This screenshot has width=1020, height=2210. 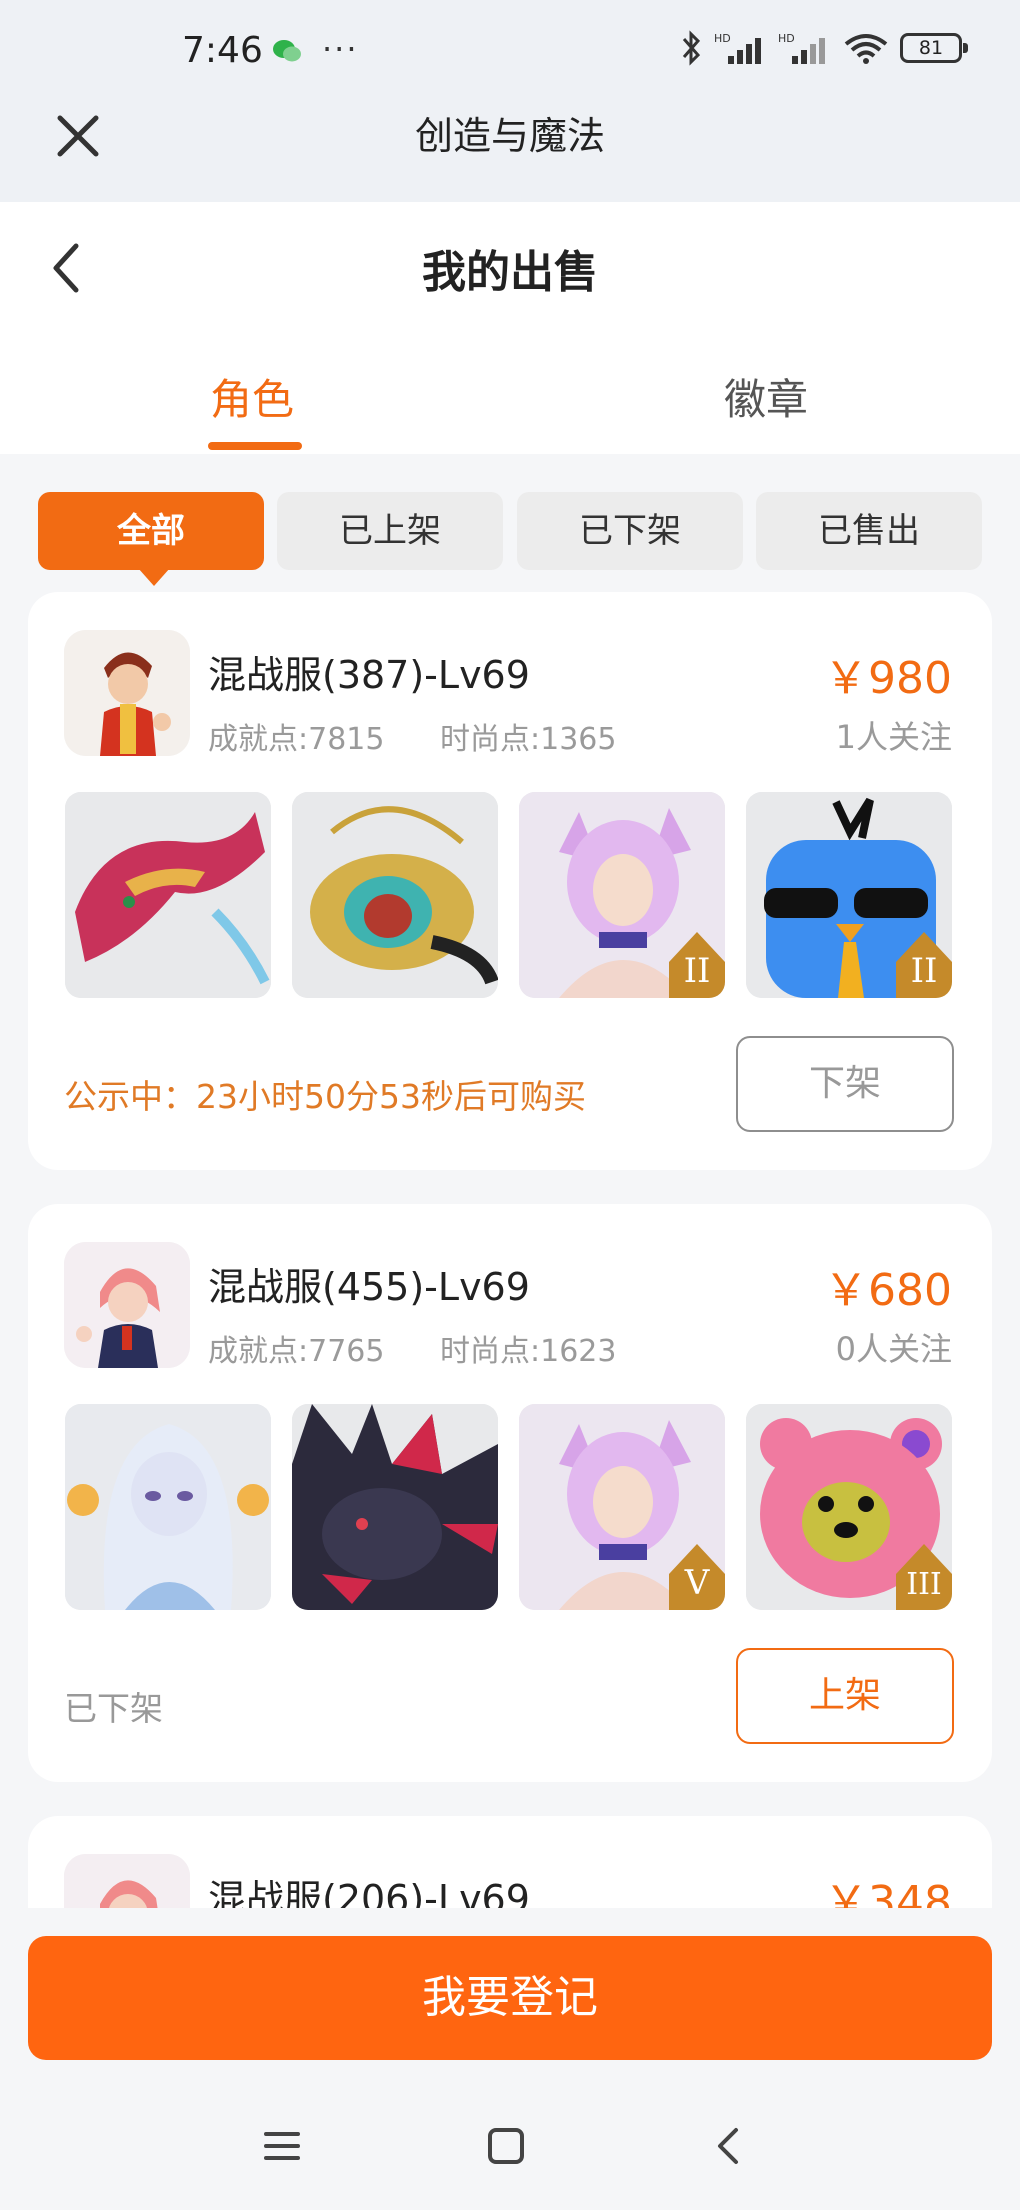 I want to click on item-thumbnail-golden-beetle, so click(x=395, y=895).